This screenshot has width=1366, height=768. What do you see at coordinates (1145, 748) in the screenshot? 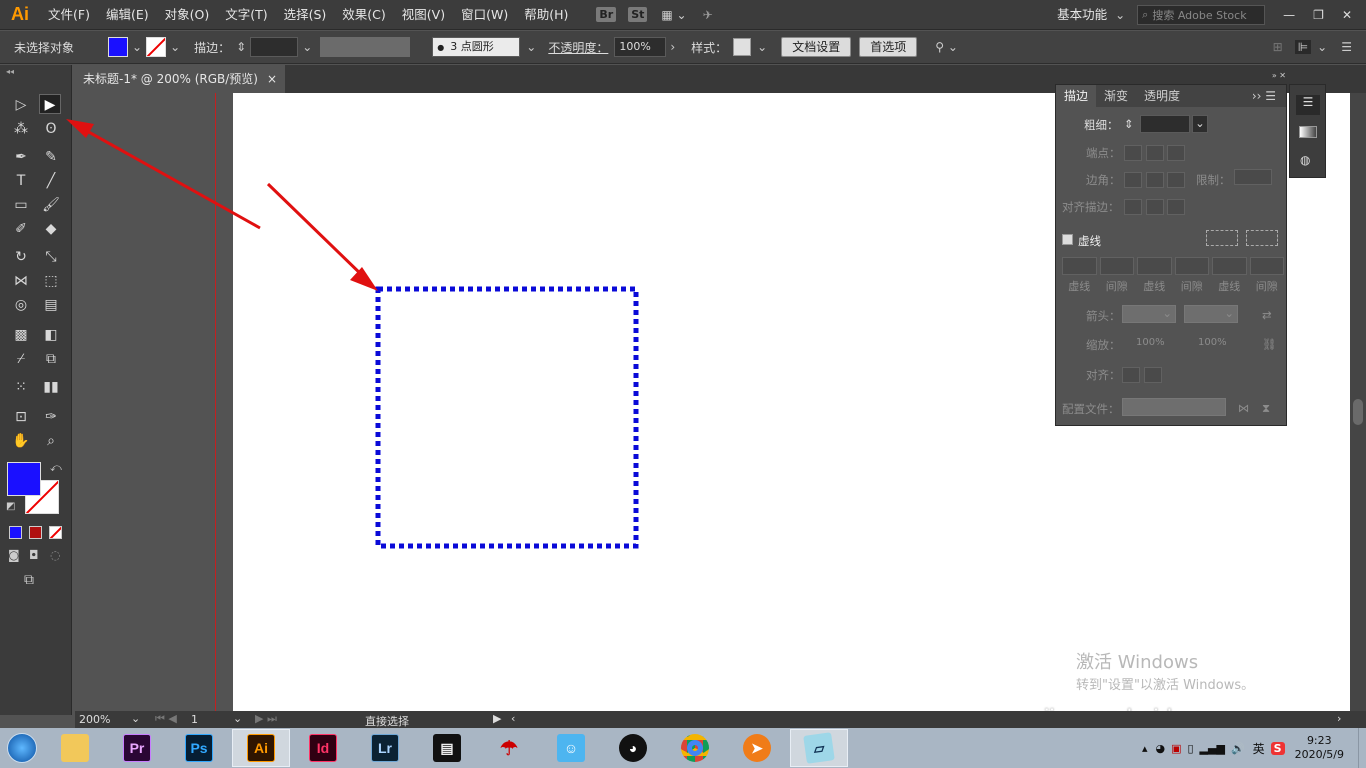
I see `tray-expand-icon: ▴` at bounding box center [1145, 748].